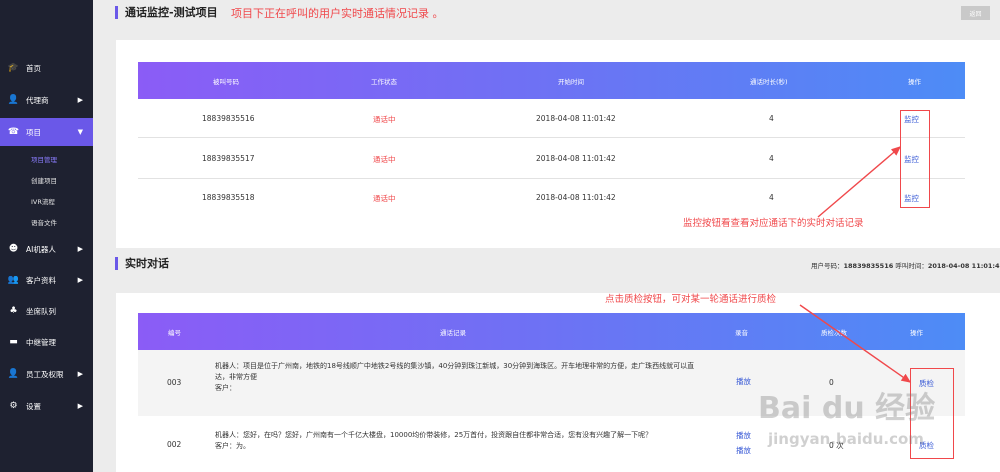 The image size is (1000, 472). I want to click on subnav-voice-files: 语音文件, so click(46, 221).